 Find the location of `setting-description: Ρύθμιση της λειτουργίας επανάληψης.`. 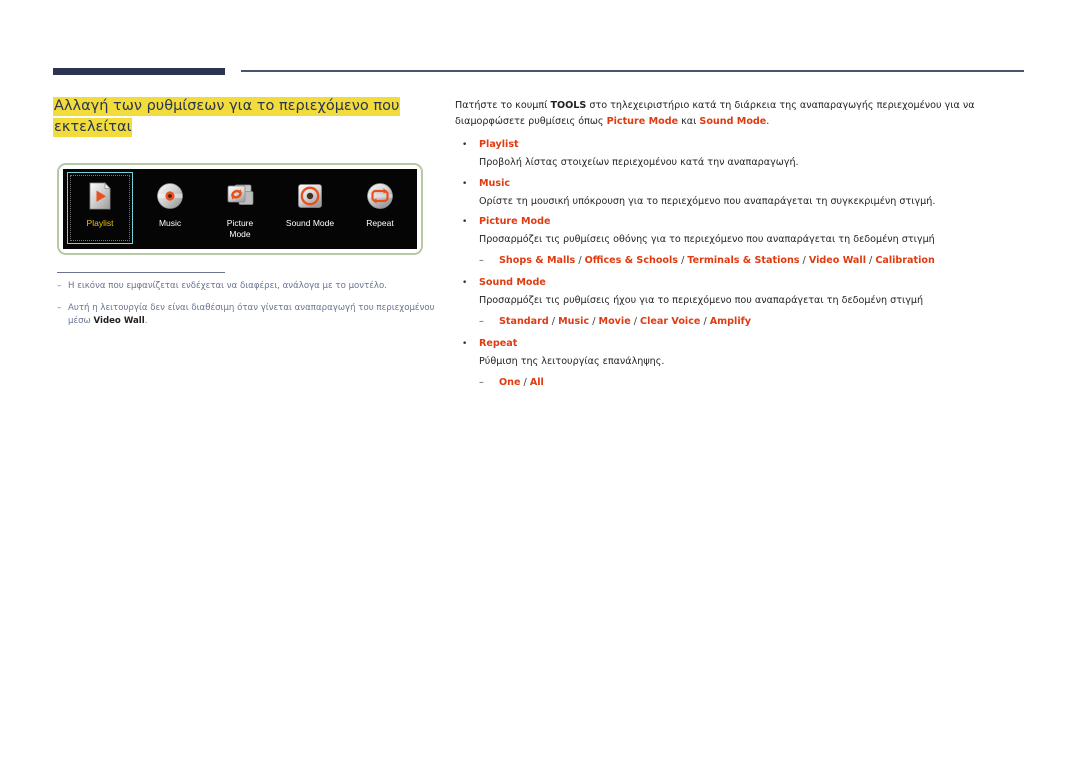

setting-description: Ρύθμιση της λειτουργίας επανάληψης. is located at coordinates (572, 361).